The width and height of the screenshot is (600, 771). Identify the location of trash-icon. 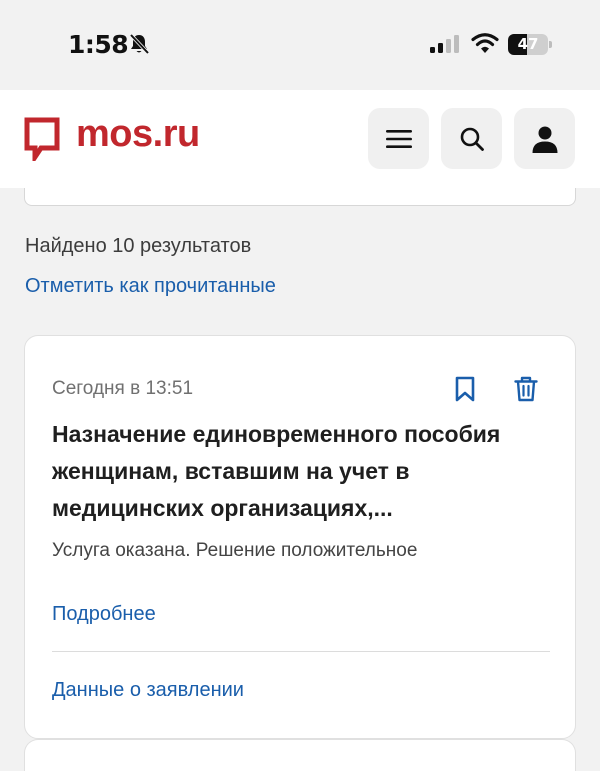
(526, 389).